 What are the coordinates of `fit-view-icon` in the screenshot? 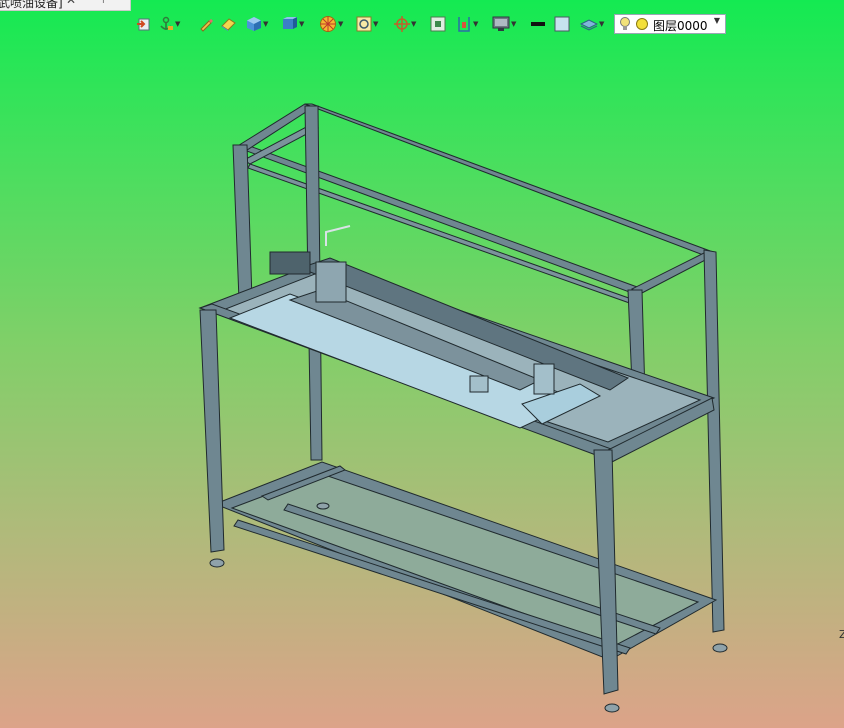 It's located at (438, 24).